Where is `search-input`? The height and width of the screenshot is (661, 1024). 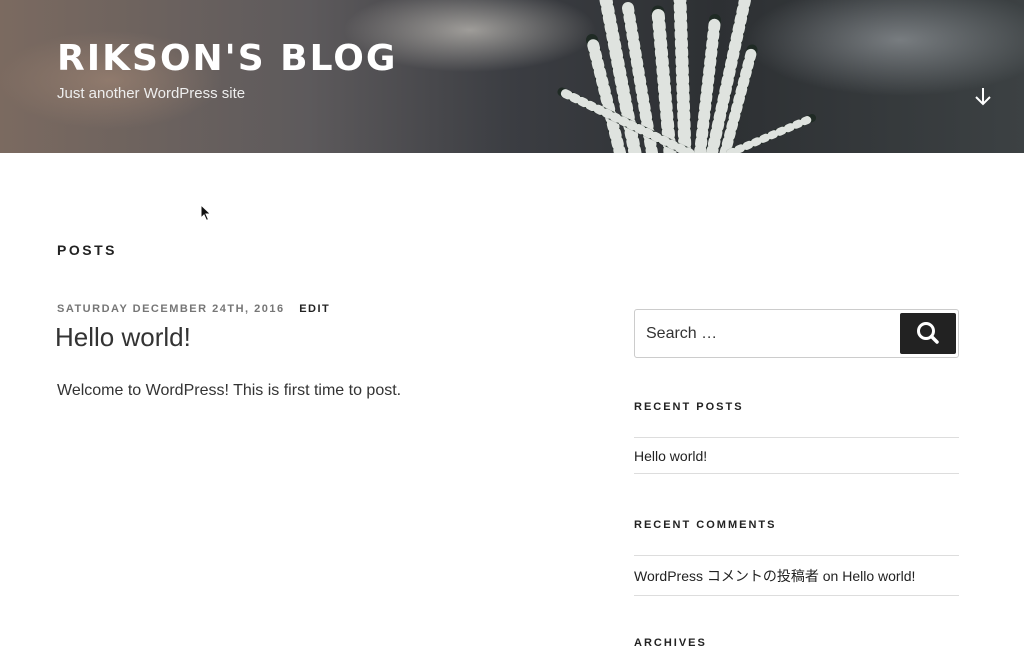
search-input is located at coordinates (765, 333).